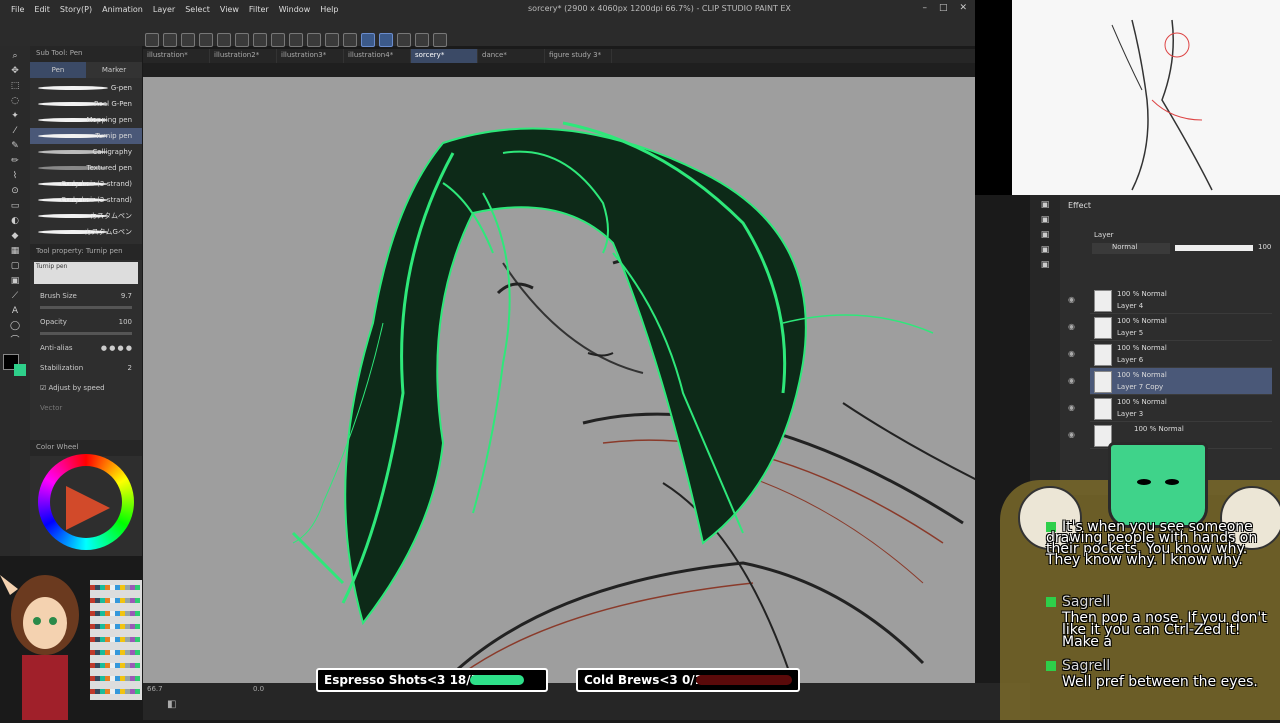 This screenshot has width=1280, height=723. I want to click on layer-tab: Layer, so click(1104, 235).